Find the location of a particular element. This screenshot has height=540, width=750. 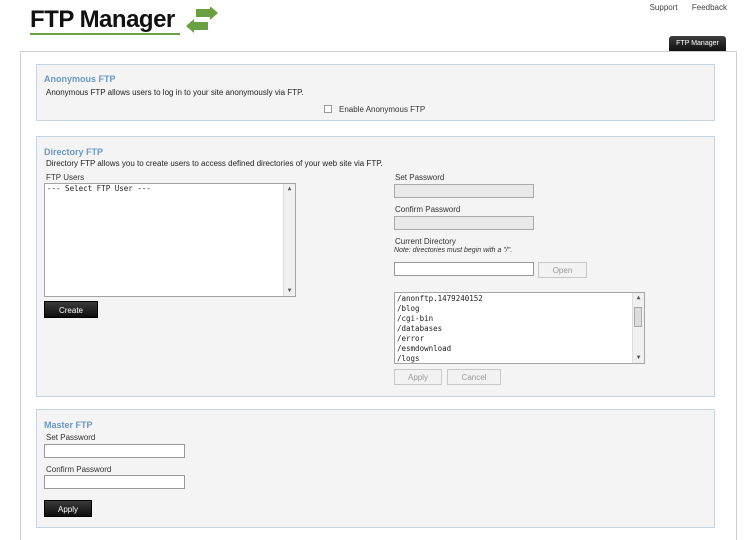

list-item: /error is located at coordinates (519, 339).